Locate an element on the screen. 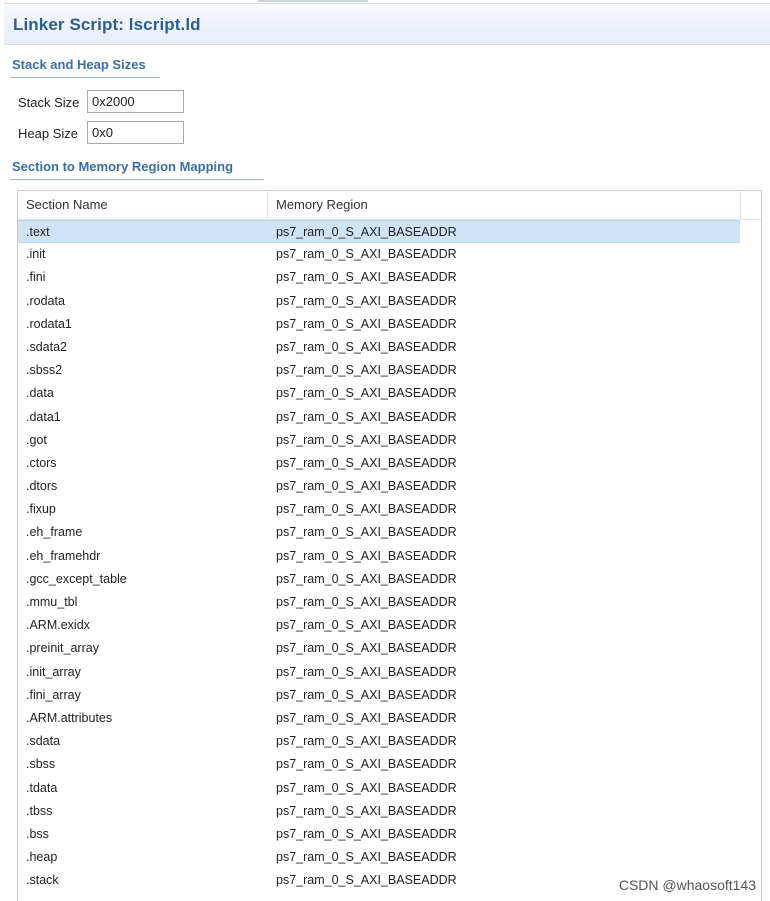 The width and height of the screenshot is (770, 901). mapping-section-title: Section to Memory Region Mapping is located at coordinates (123, 166).